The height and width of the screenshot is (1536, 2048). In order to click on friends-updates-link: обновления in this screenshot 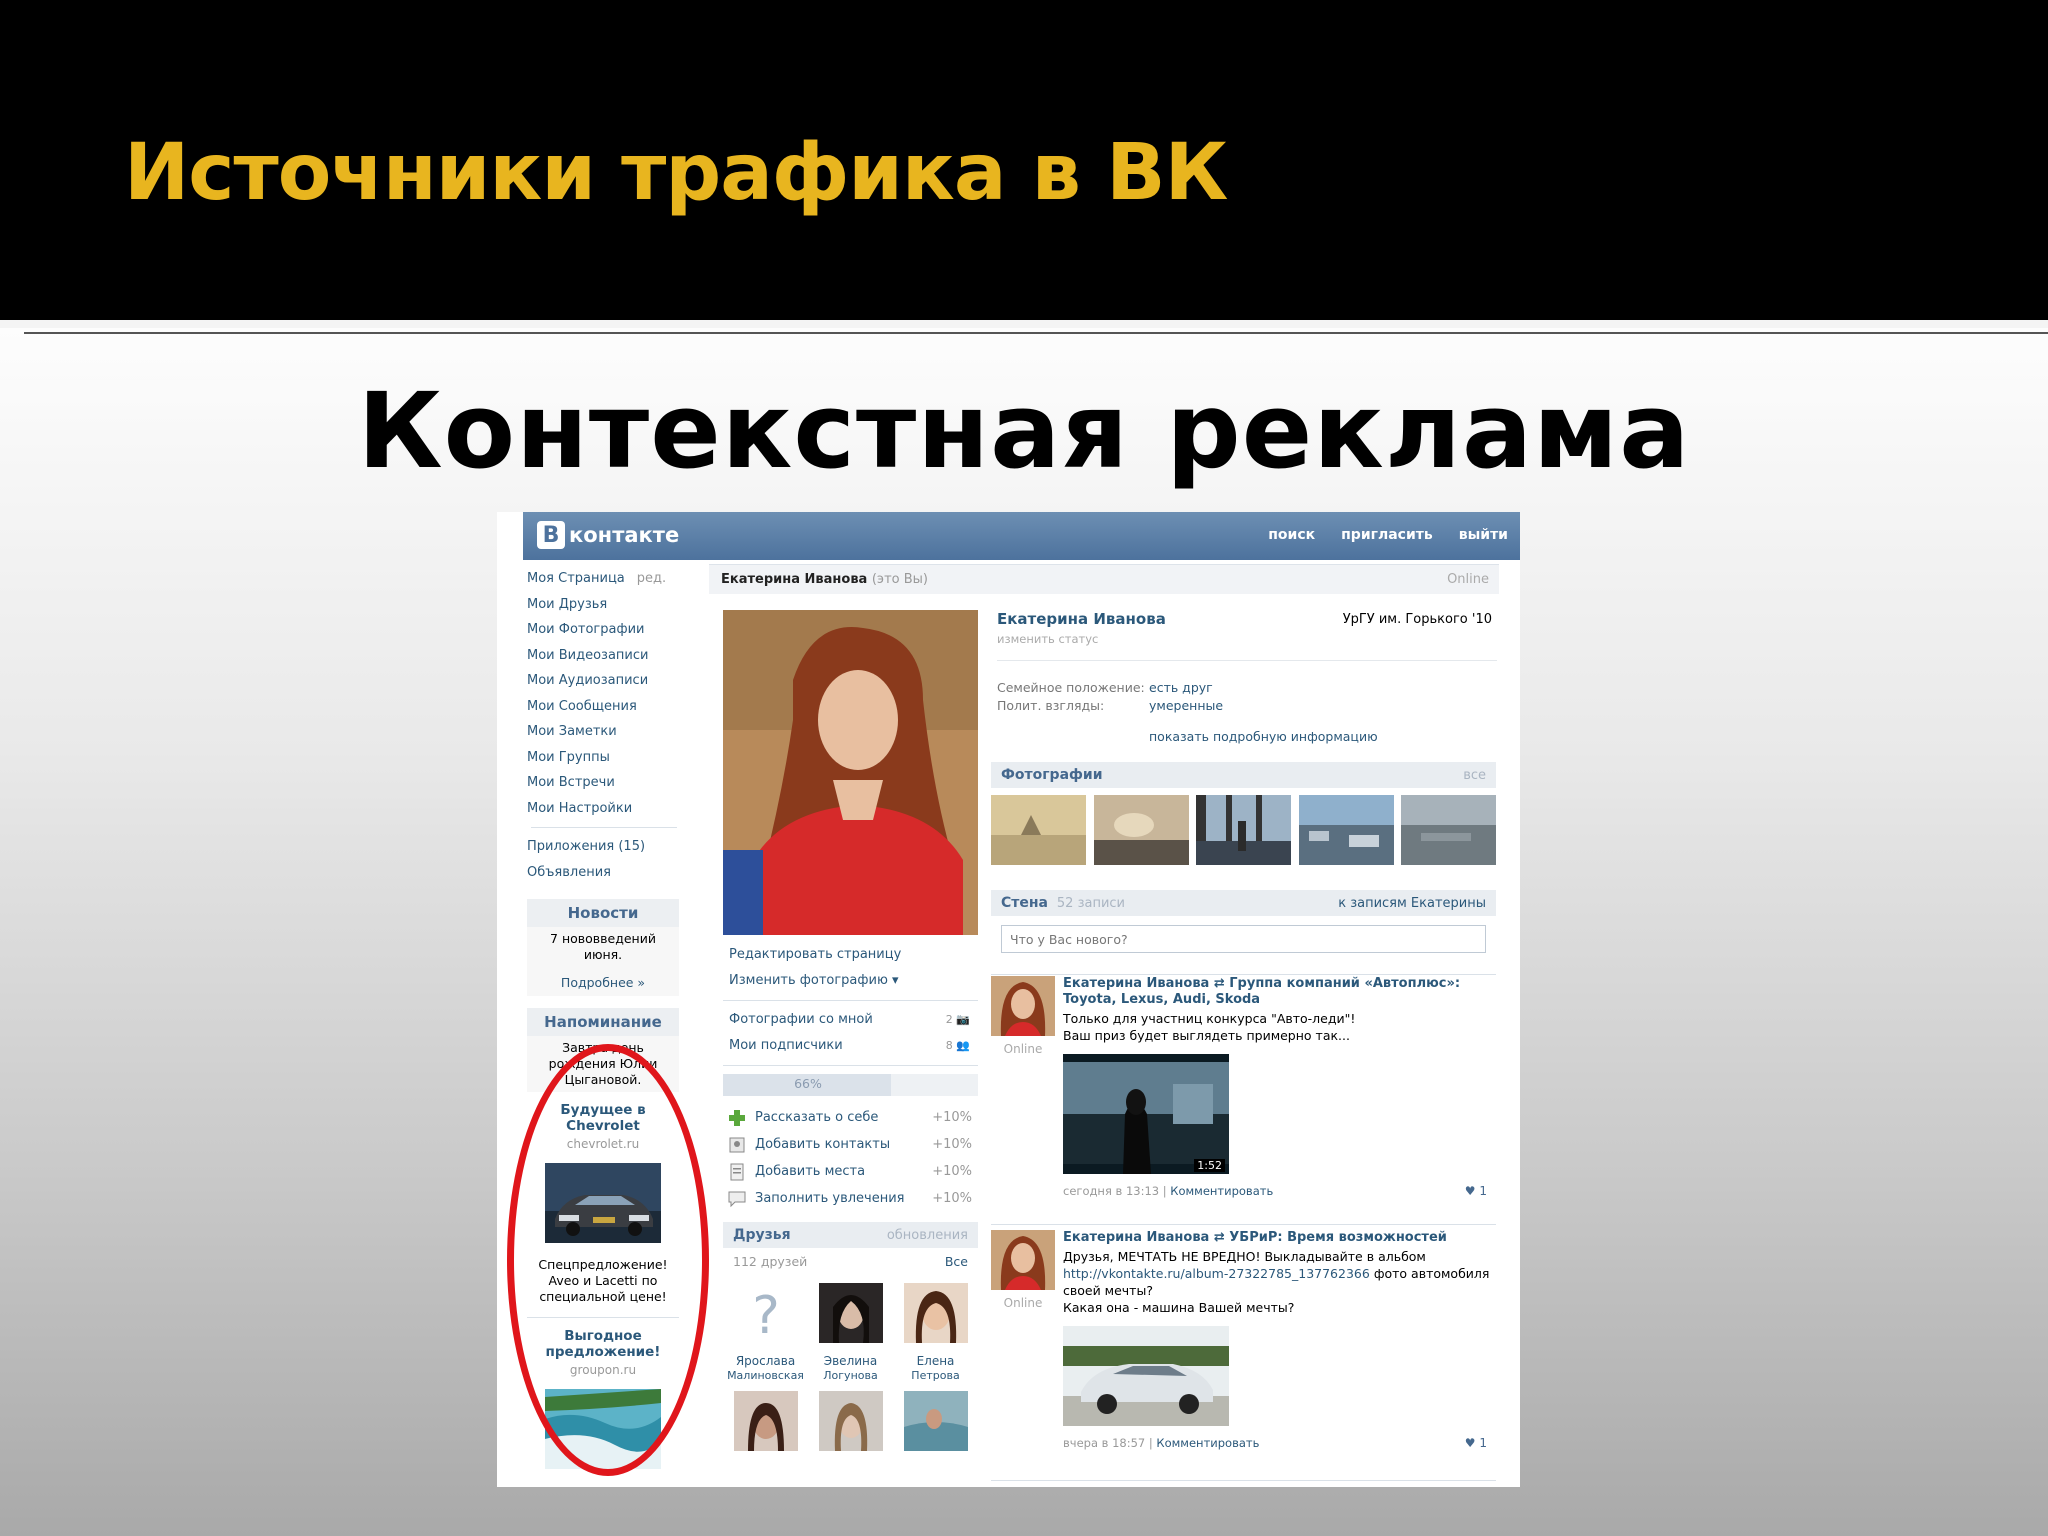, I will do `click(927, 1235)`.